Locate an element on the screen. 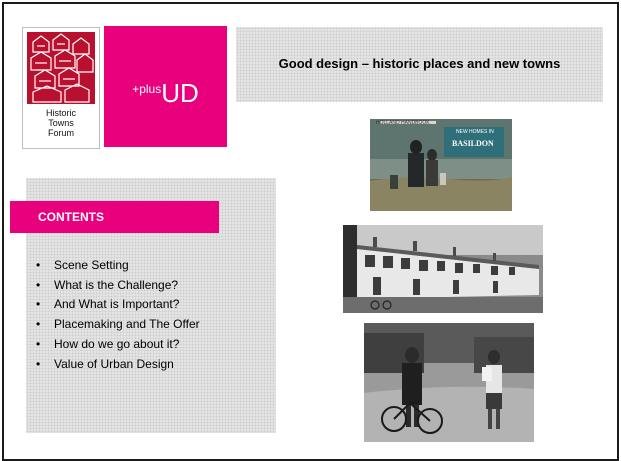 The height and width of the screenshot is (461, 621). contents-heading: CONTENTS is located at coordinates (71, 217).